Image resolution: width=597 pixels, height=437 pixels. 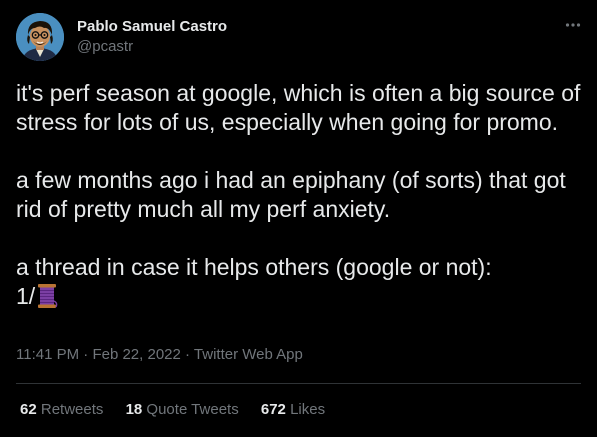 I want to click on more-dots-icon, so click(x=573, y=25).